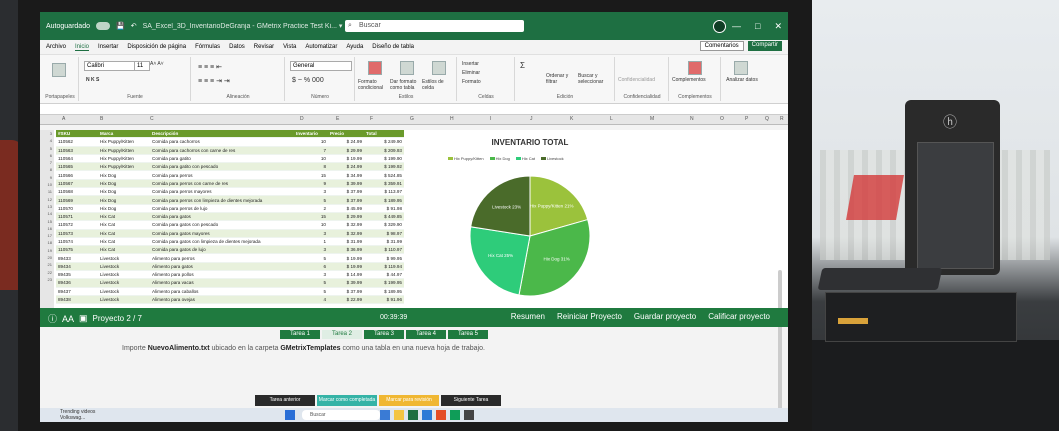 The image size is (1059, 431). Describe the element at coordinates (405, 85) in the screenshot. I see `format-table-label: Dar formato como tabla` at that location.